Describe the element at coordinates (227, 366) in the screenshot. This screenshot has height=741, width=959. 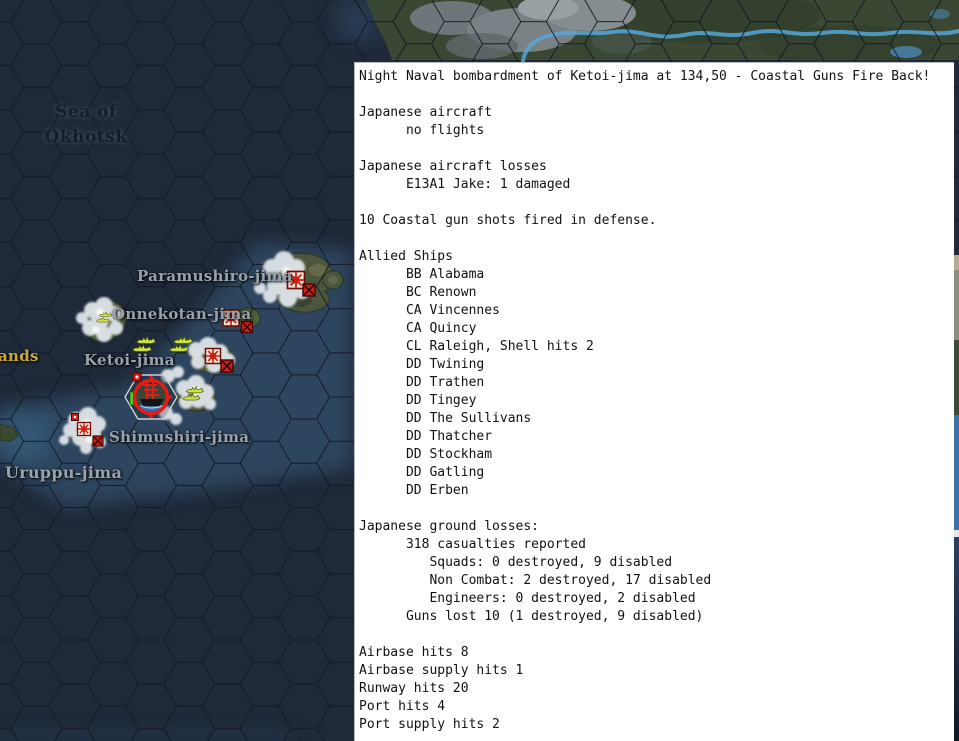
I see `japanese-garrison-icon-matsuwa` at that location.